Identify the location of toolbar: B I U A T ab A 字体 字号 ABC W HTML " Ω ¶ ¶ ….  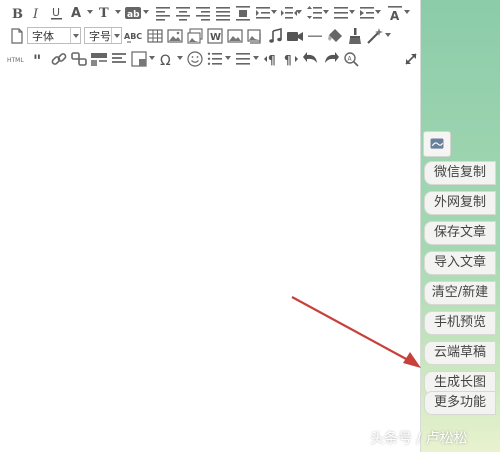
(210, 36).